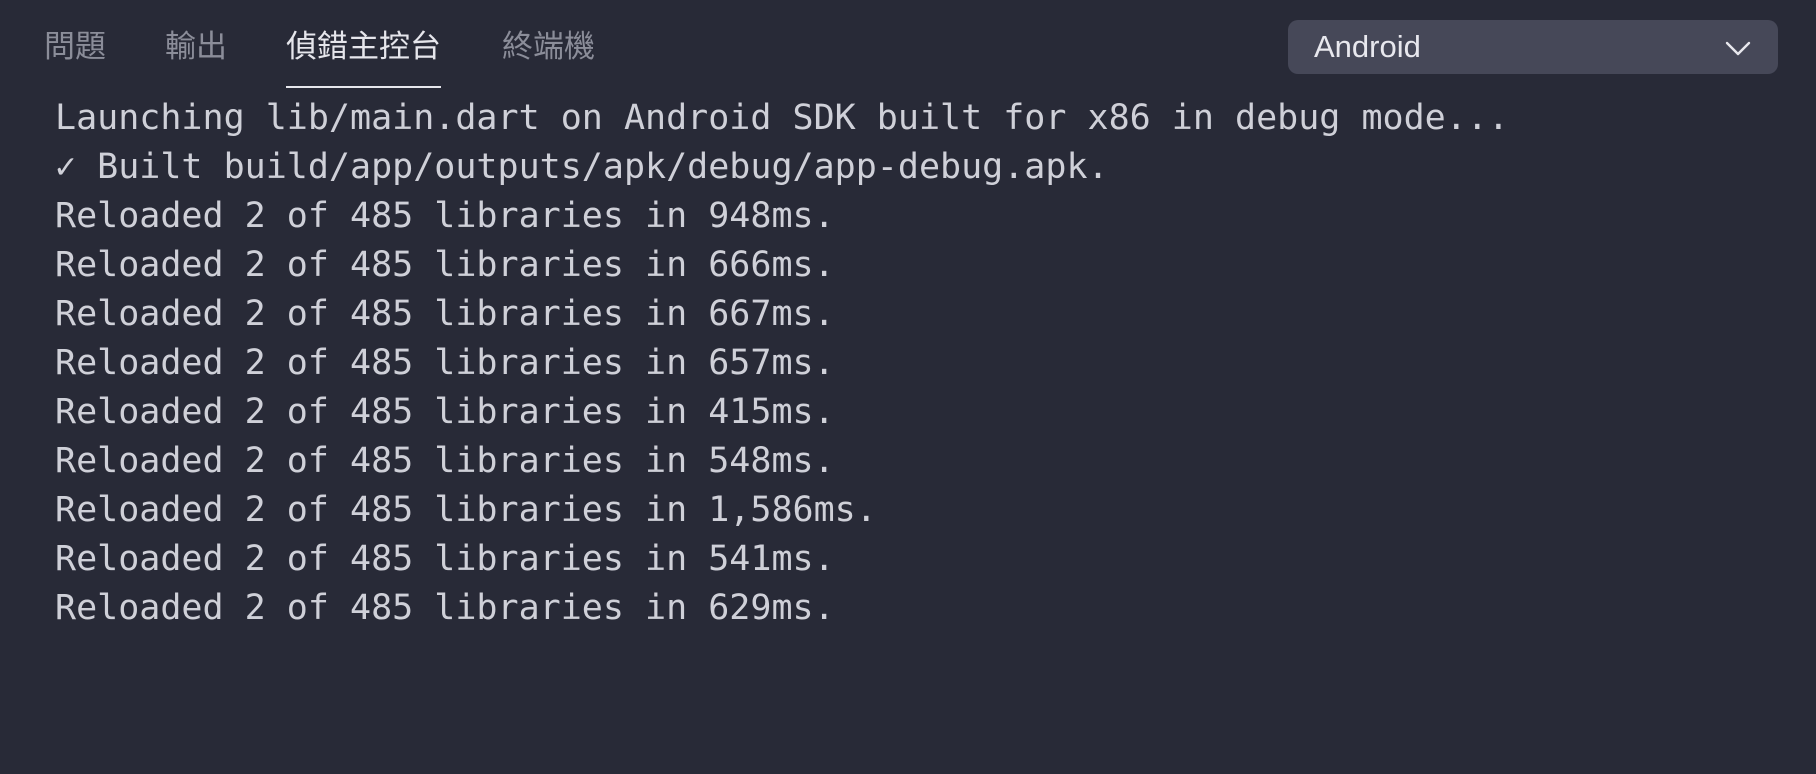 The width and height of the screenshot is (1816, 774). Describe the element at coordinates (445, 559) in the screenshot. I see `console-line: Reloaded 2 of 485 libraries in 541ms.` at that location.